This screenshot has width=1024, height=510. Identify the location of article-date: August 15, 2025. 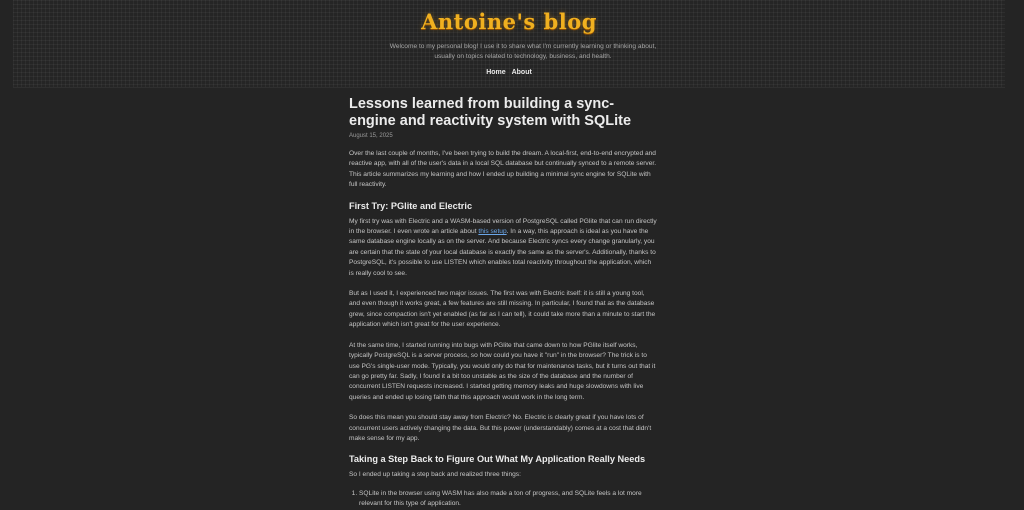
(371, 136).